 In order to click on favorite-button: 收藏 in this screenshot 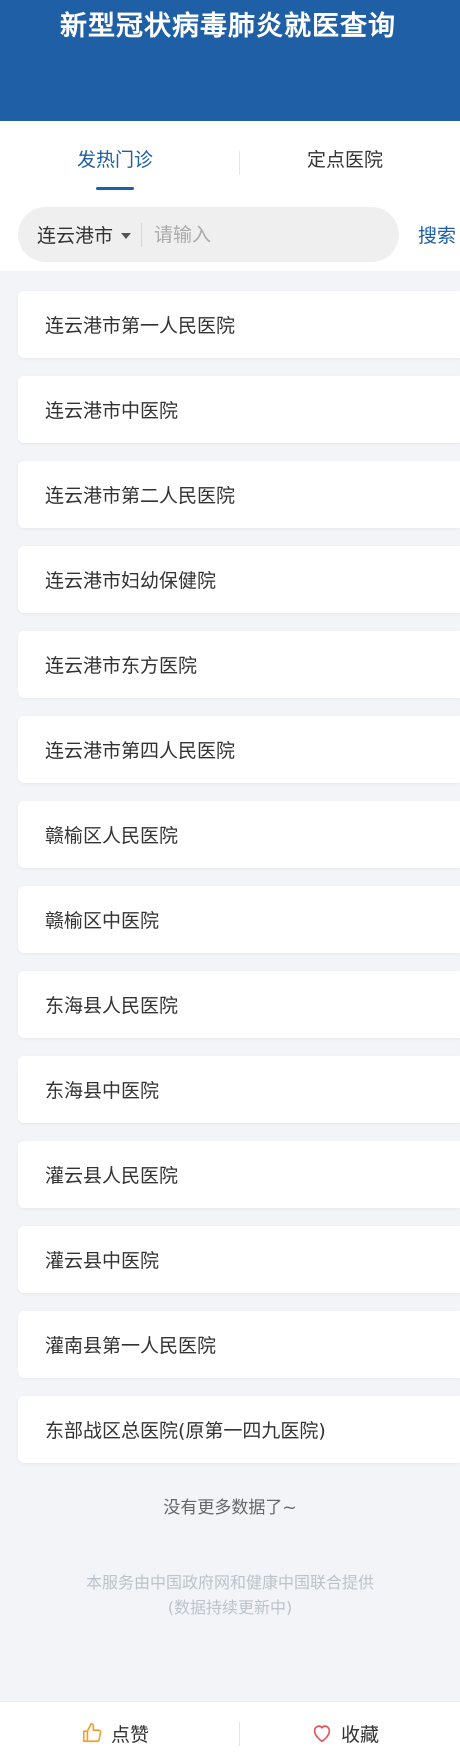, I will do `click(345, 1733)`.